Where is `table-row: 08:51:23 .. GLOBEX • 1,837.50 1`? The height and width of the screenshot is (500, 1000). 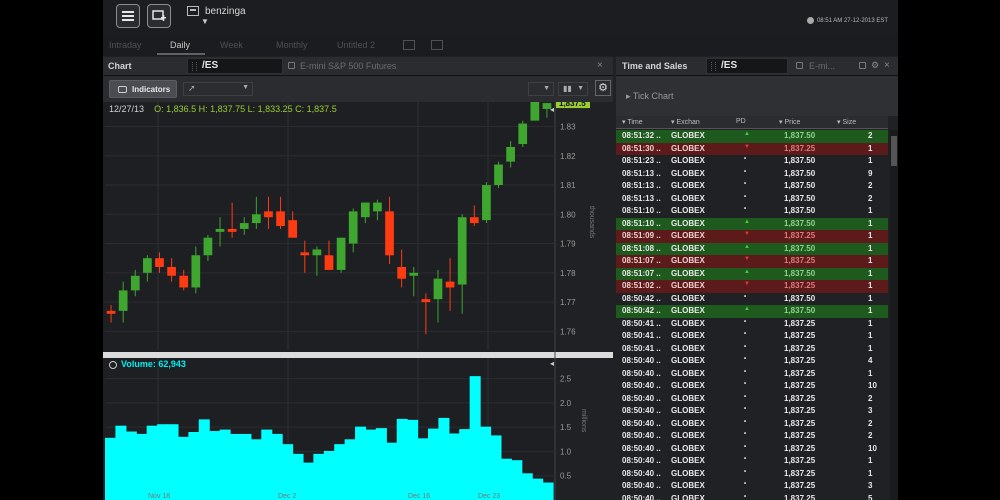 table-row: 08:51:23 .. GLOBEX • 1,837.50 1 is located at coordinates (752, 161).